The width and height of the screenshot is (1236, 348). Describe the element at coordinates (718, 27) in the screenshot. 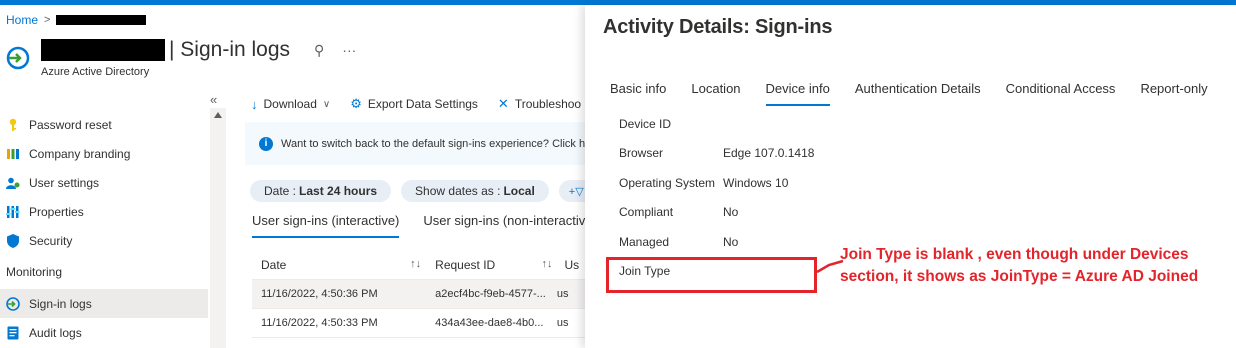

I see `panel-title: Activity Details: Sign-ins` at that location.